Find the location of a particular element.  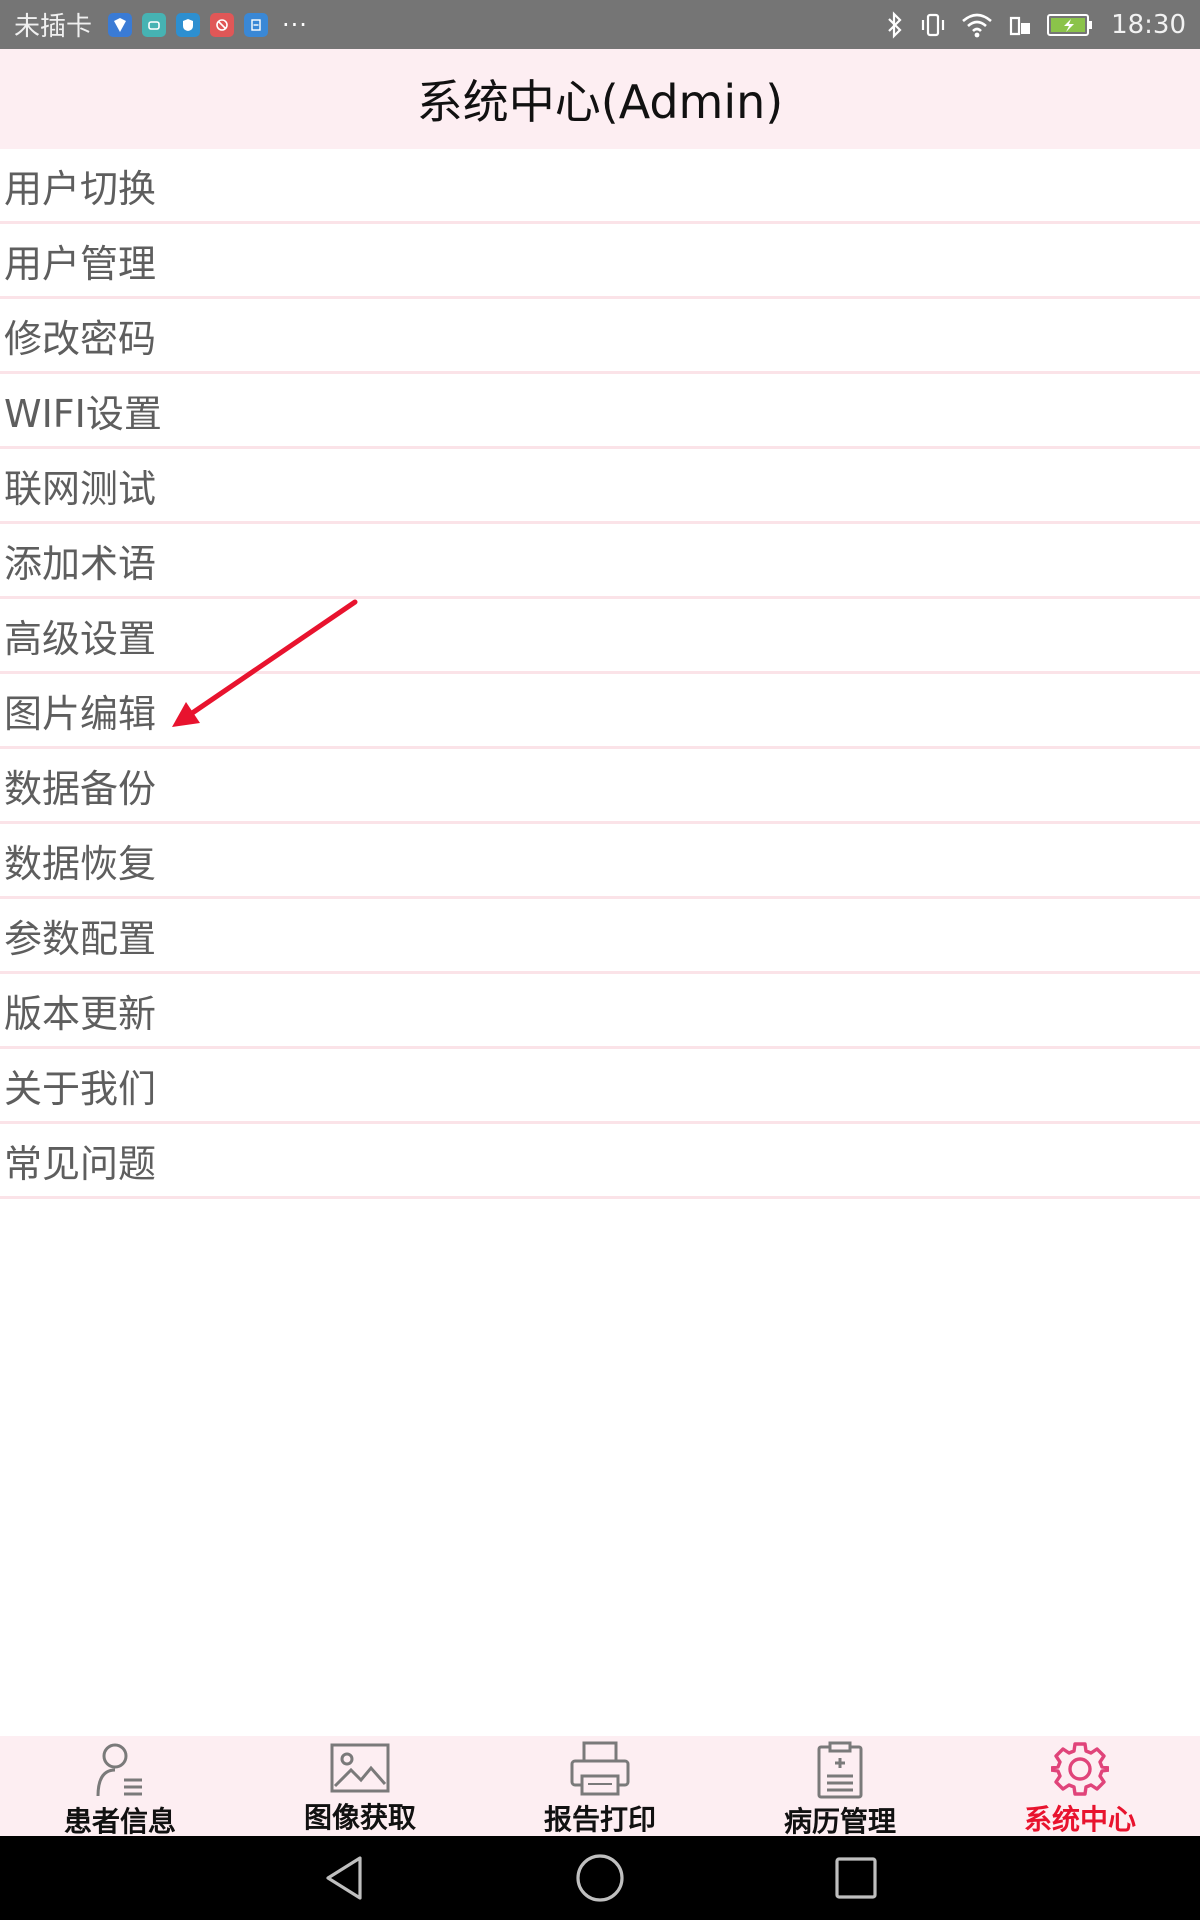

annotation-arrow is located at coordinates (265, 663).